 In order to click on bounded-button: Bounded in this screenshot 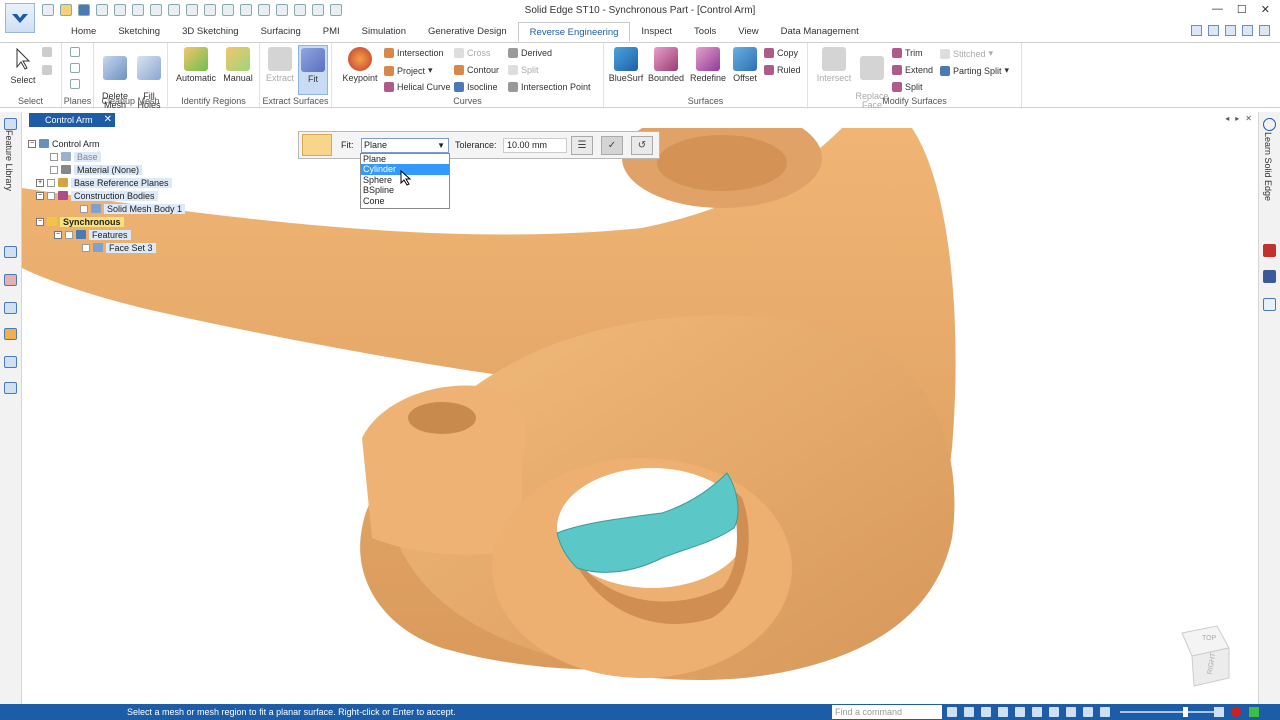, I will do `click(666, 65)`.